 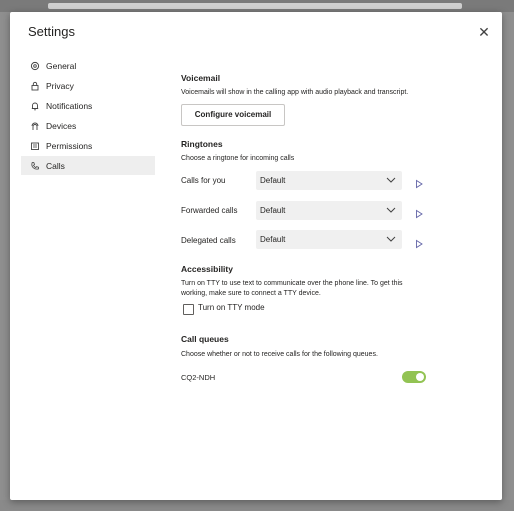 What do you see at coordinates (88, 65) in the screenshot?
I see `sidebar-item-general: General` at bounding box center [88, 65].